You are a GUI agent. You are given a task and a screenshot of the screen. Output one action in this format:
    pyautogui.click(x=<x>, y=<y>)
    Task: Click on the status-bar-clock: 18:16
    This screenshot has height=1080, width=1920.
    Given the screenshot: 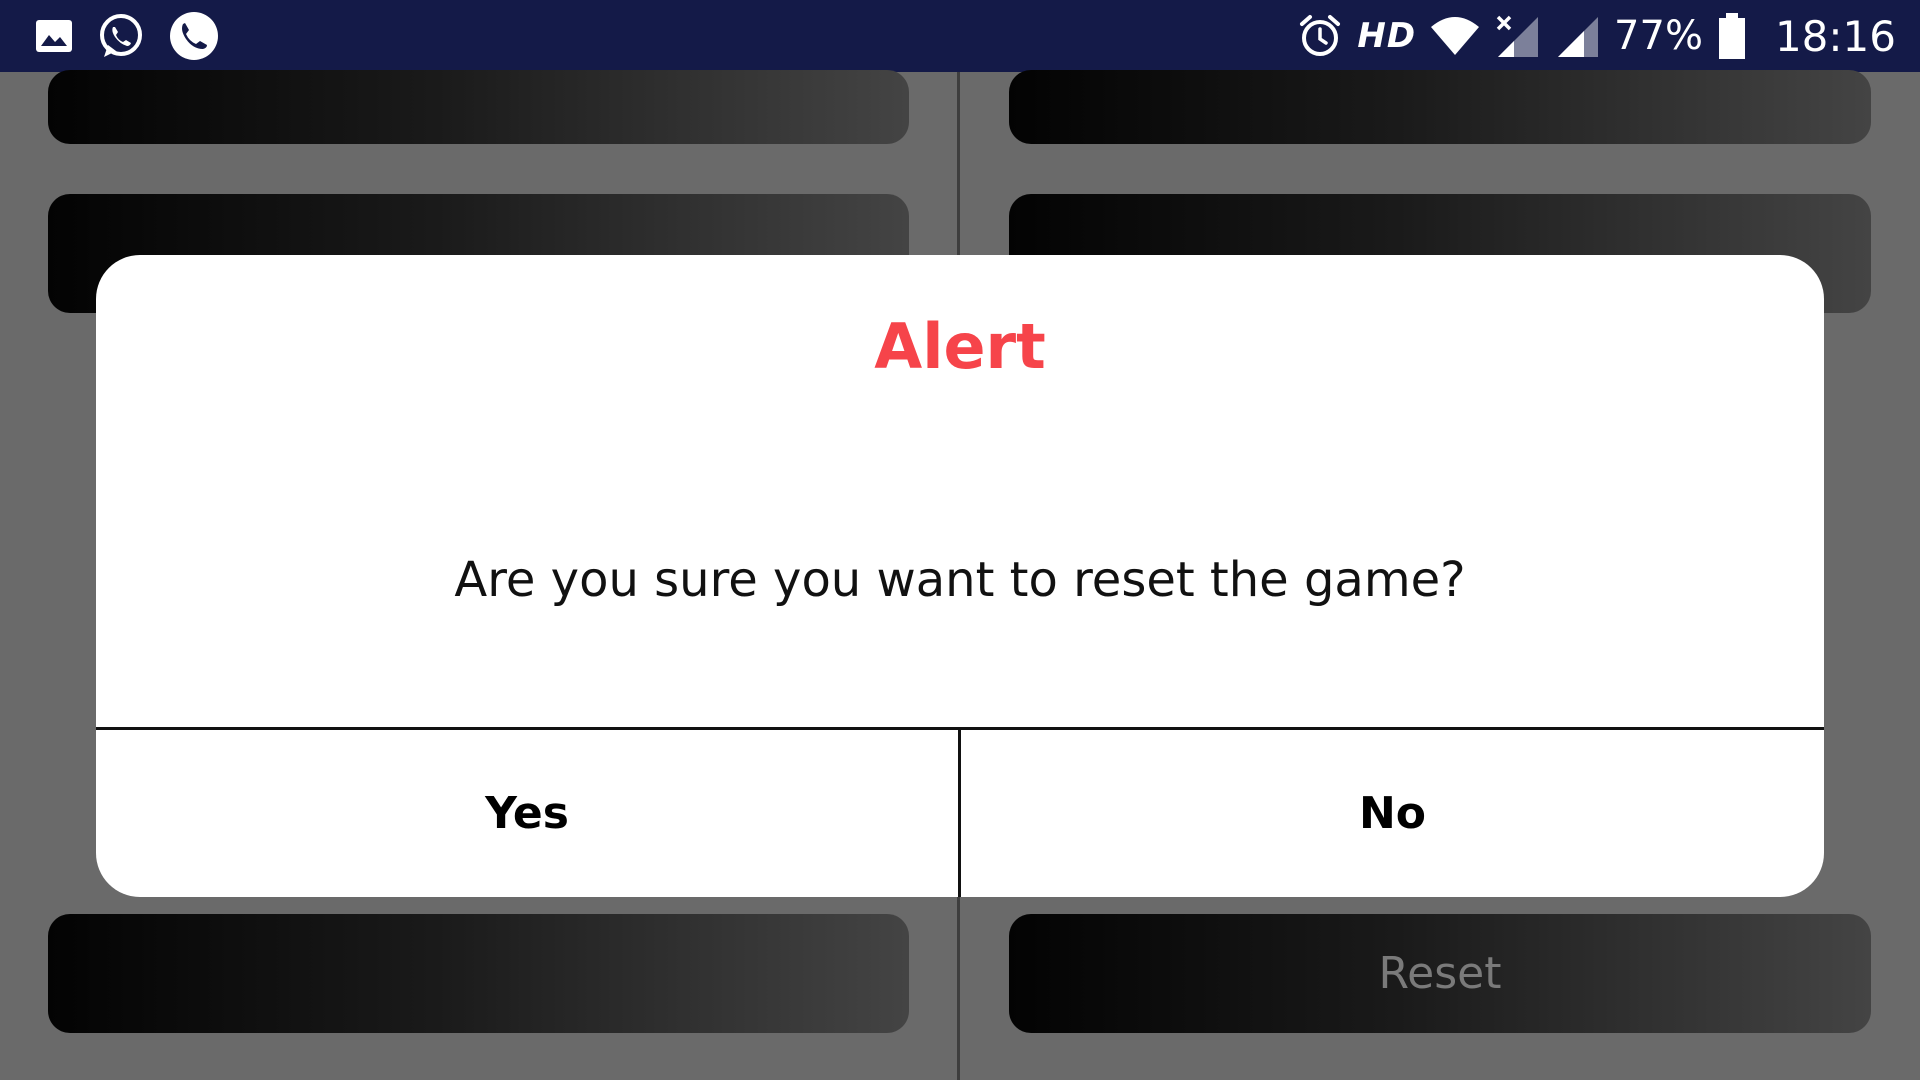 What is the action you would take?
    pyautogui.click(x=1835, y=36)
    